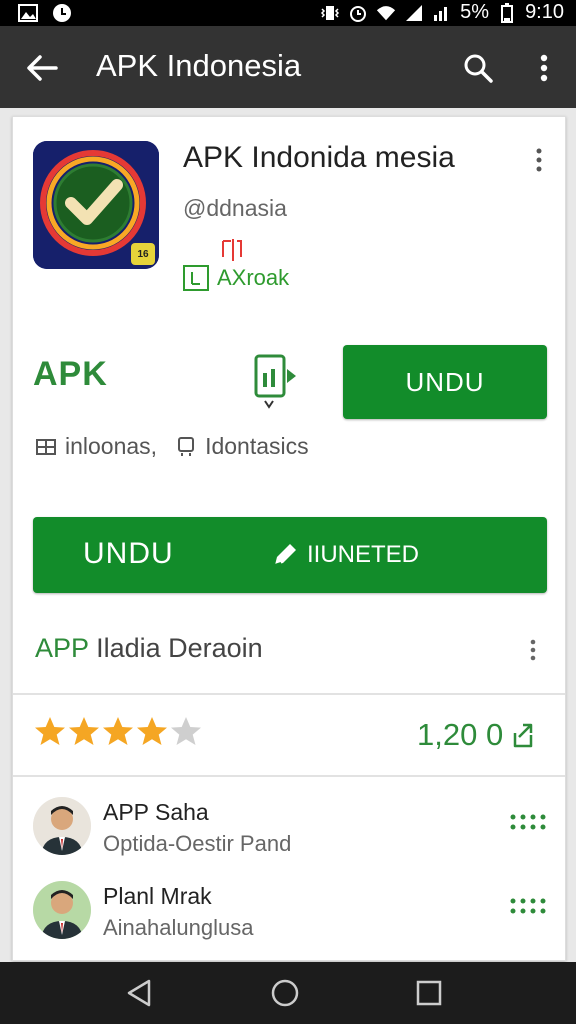 The image size is (576, 1024). I want to click on tag-icon, so click(196, 278).